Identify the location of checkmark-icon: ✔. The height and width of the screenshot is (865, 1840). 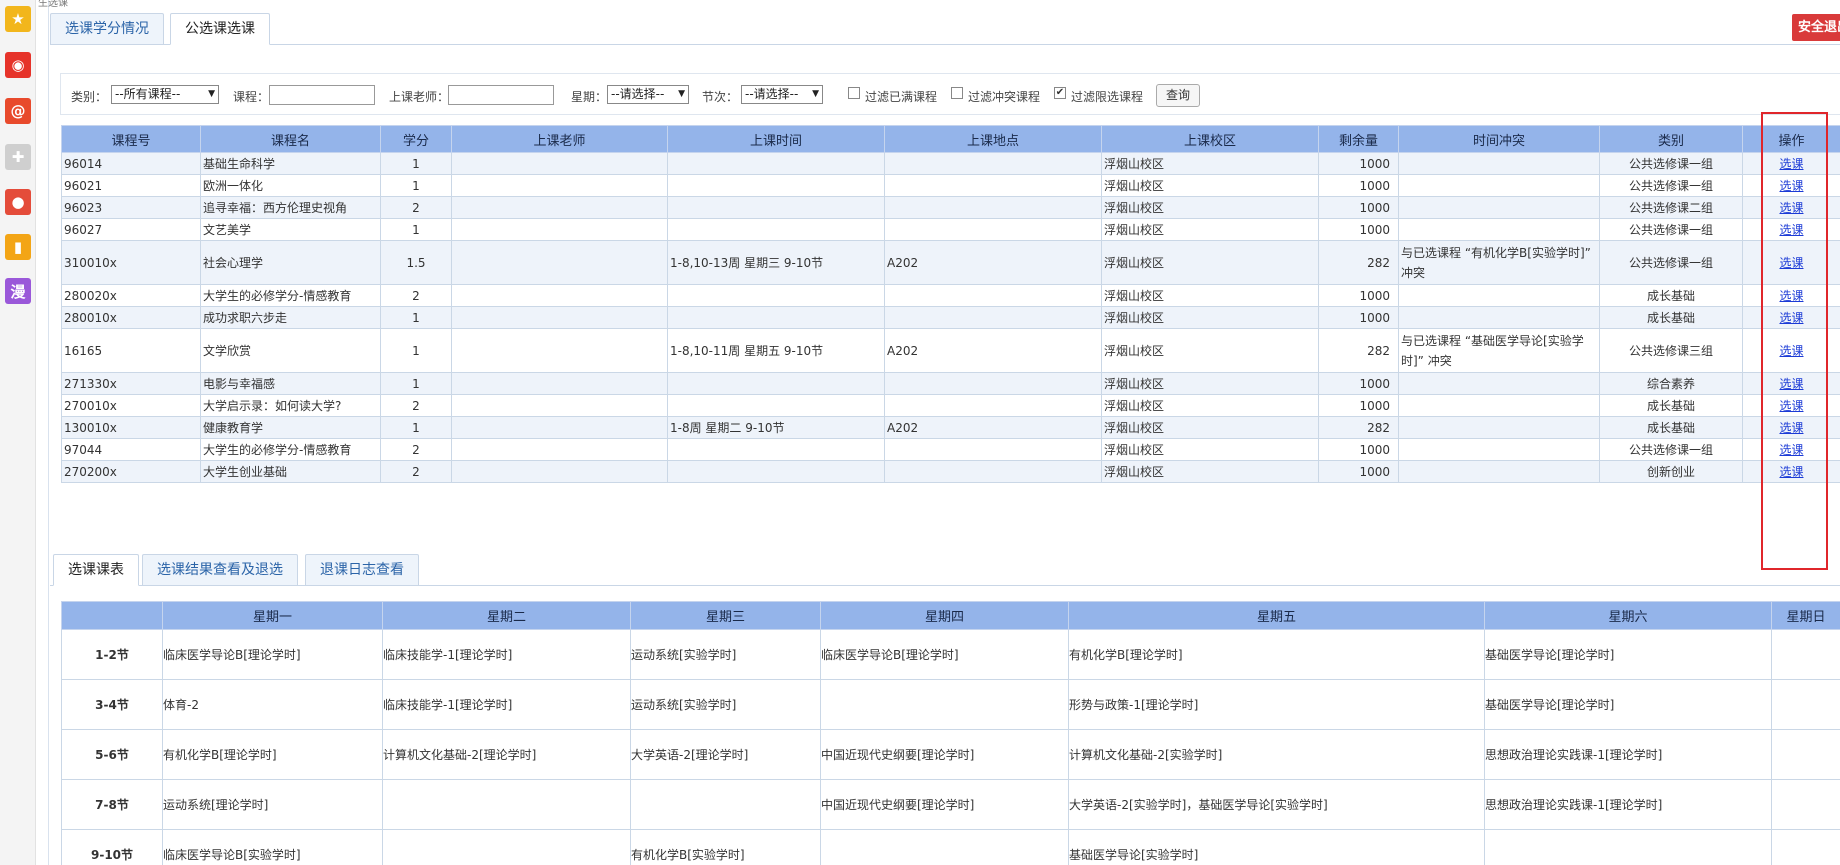
(1060, 92).